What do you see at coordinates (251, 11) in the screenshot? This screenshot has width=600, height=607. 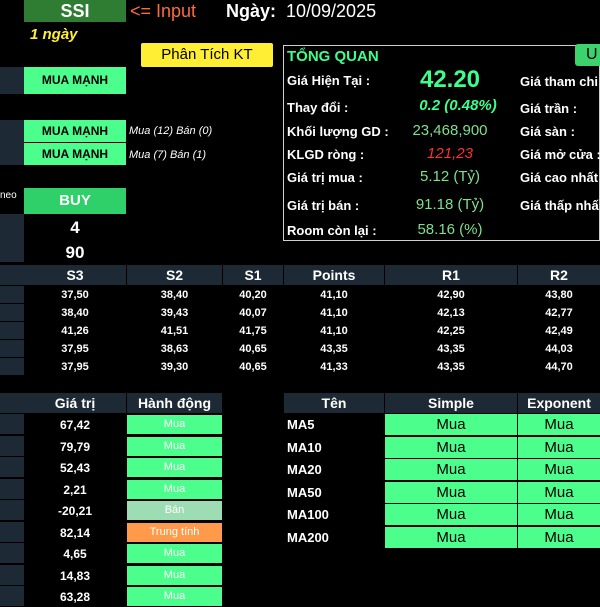 I see `date-label: Ngày:` at bounding box center [251, 11].